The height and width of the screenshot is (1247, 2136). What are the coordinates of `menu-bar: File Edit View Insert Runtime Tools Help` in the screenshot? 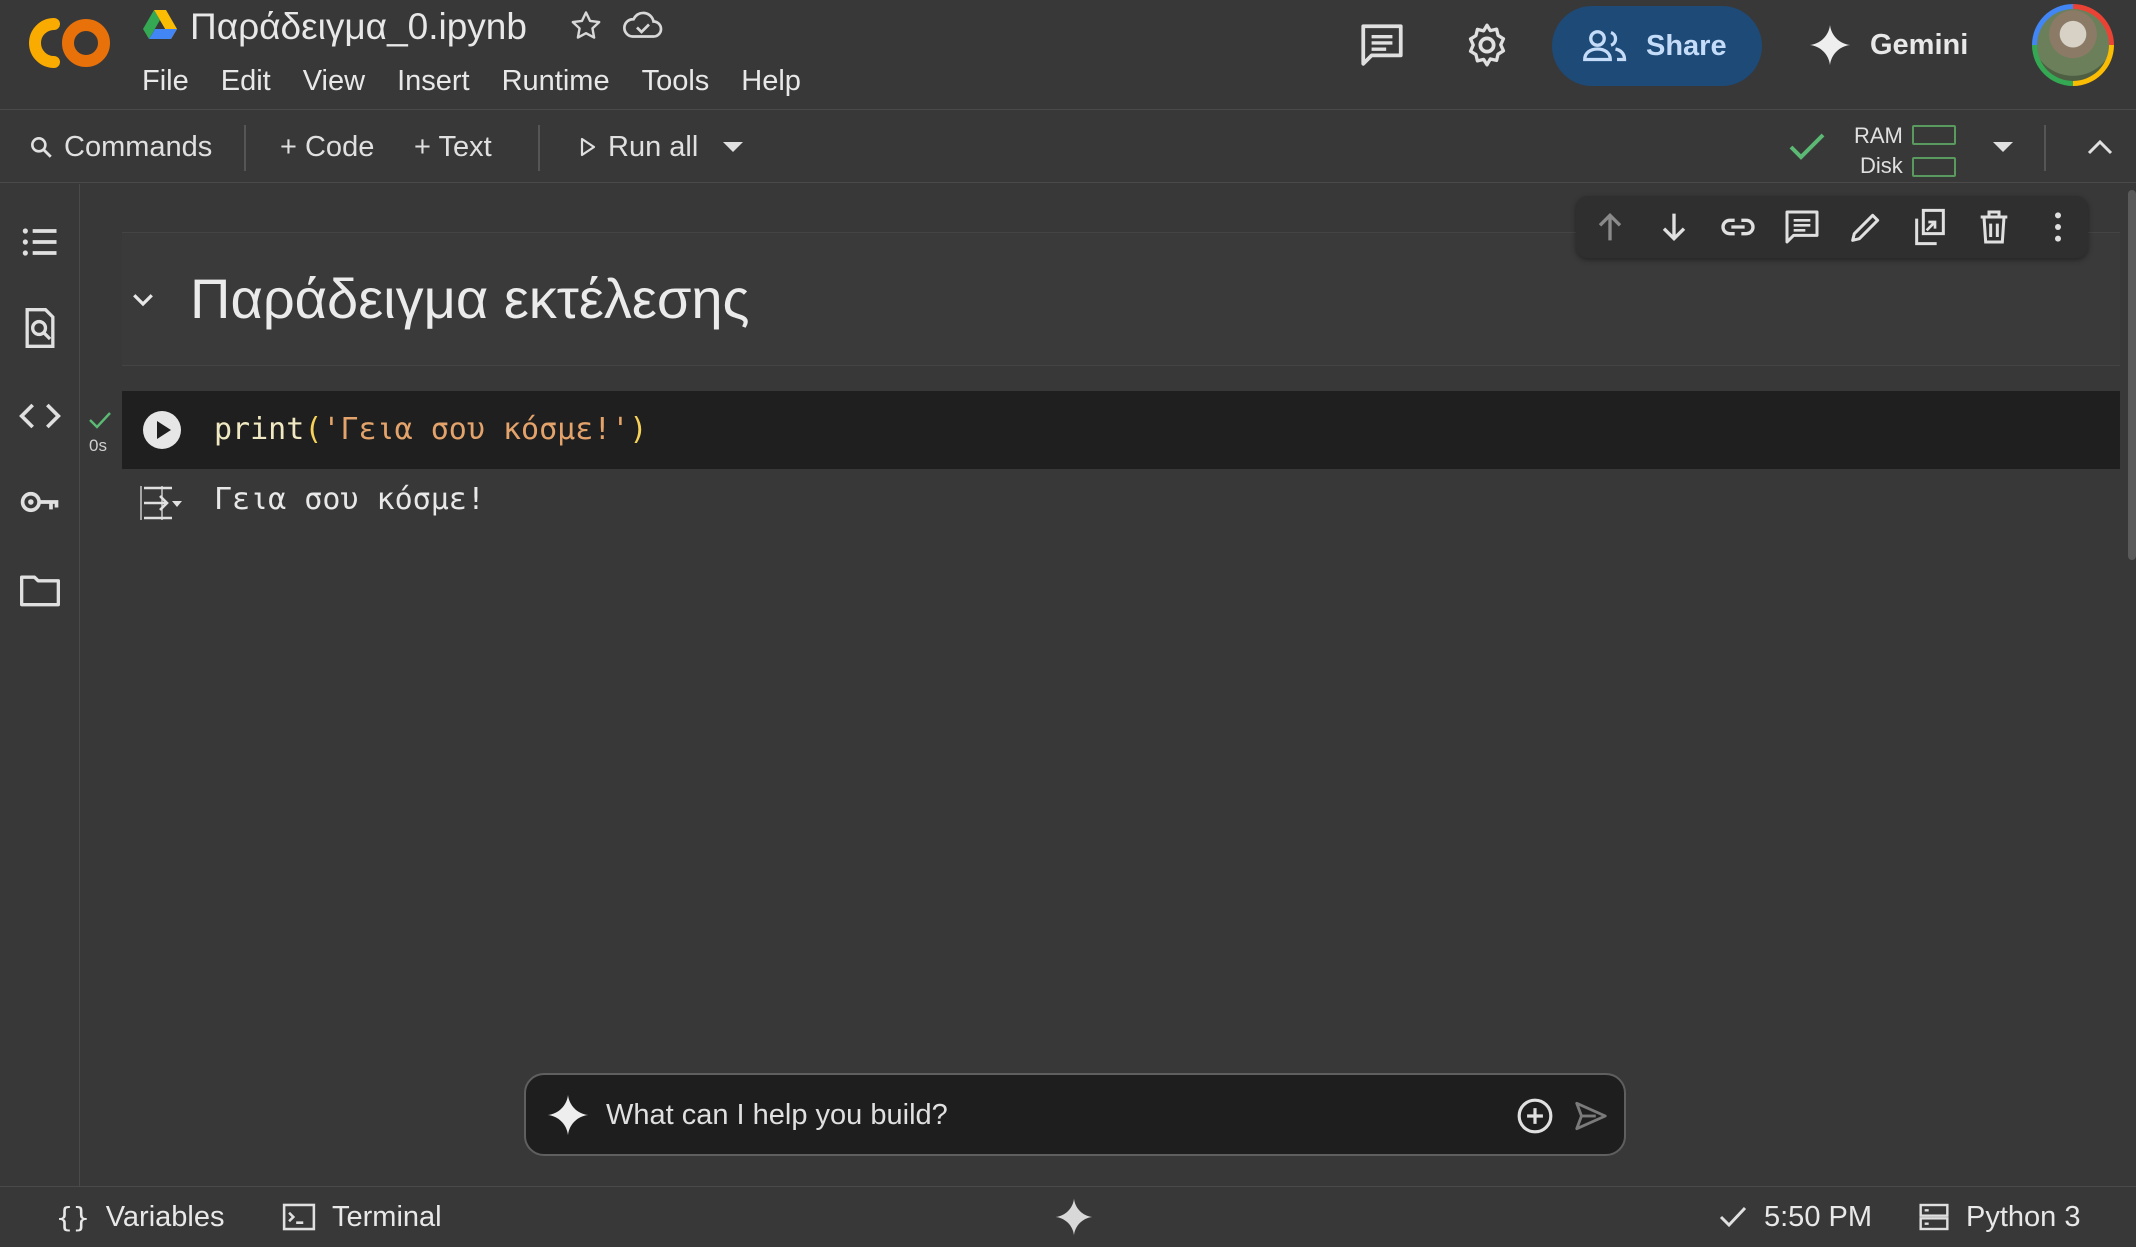 It's located at (487, 81).